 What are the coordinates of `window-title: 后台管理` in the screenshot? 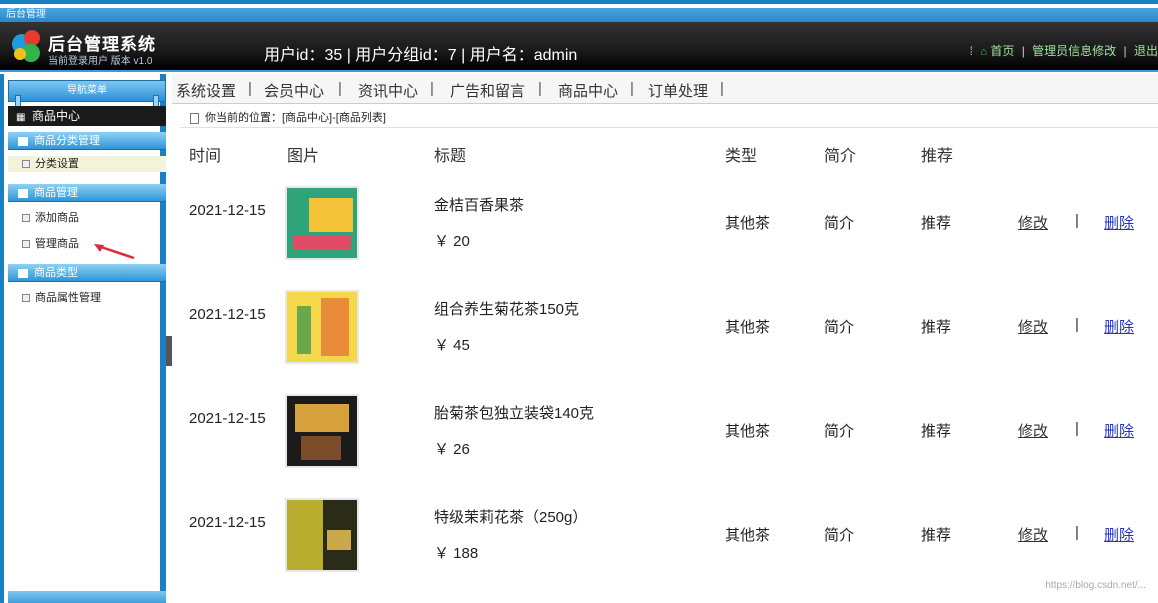 It's located at (26, 14).